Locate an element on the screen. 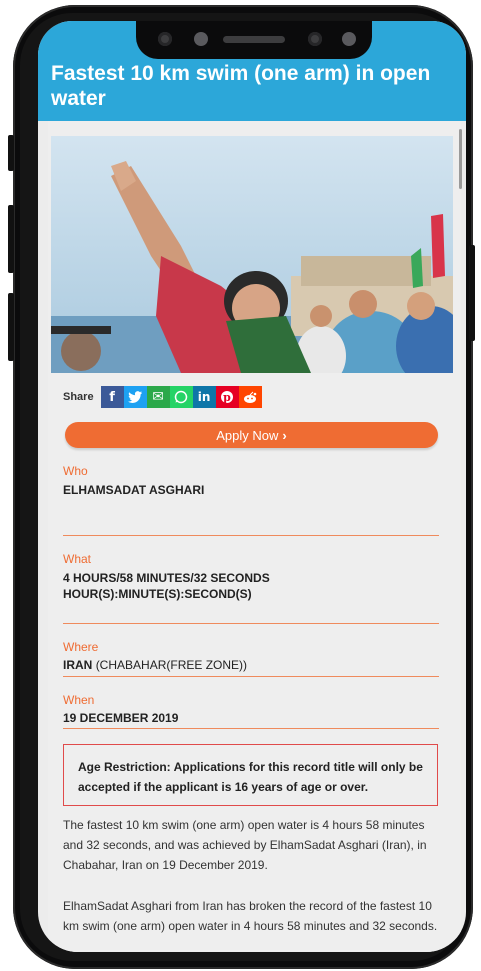 Image resolution: width=481 pixels, height=971 pixels. apply-now-label: Apply Now is located at coordinates (247, 435).